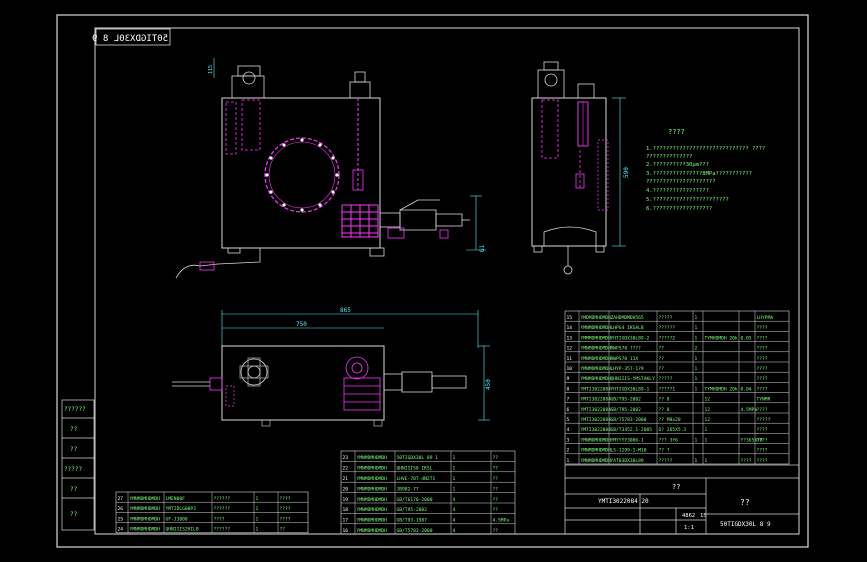 Image resolution: width=867 pixels, height=562 pixels. I want to click on bom-cell-no: 23, so click(346, 458).